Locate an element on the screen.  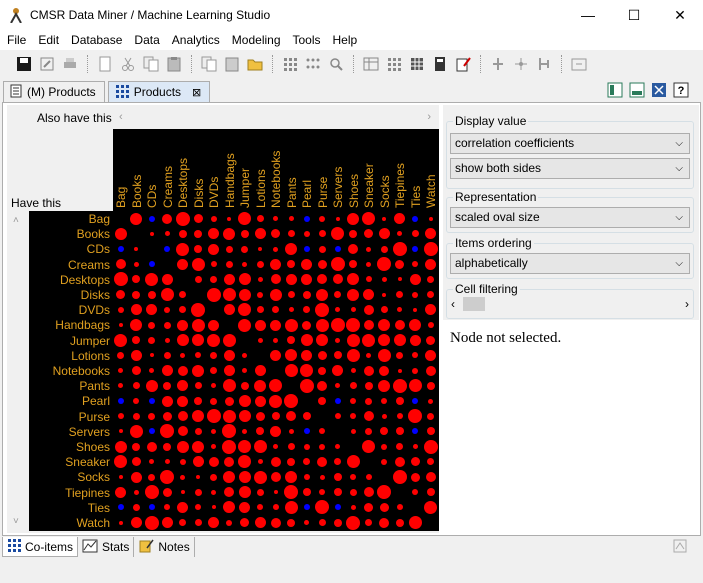
tree-icon is located at coordinates (498, 64).